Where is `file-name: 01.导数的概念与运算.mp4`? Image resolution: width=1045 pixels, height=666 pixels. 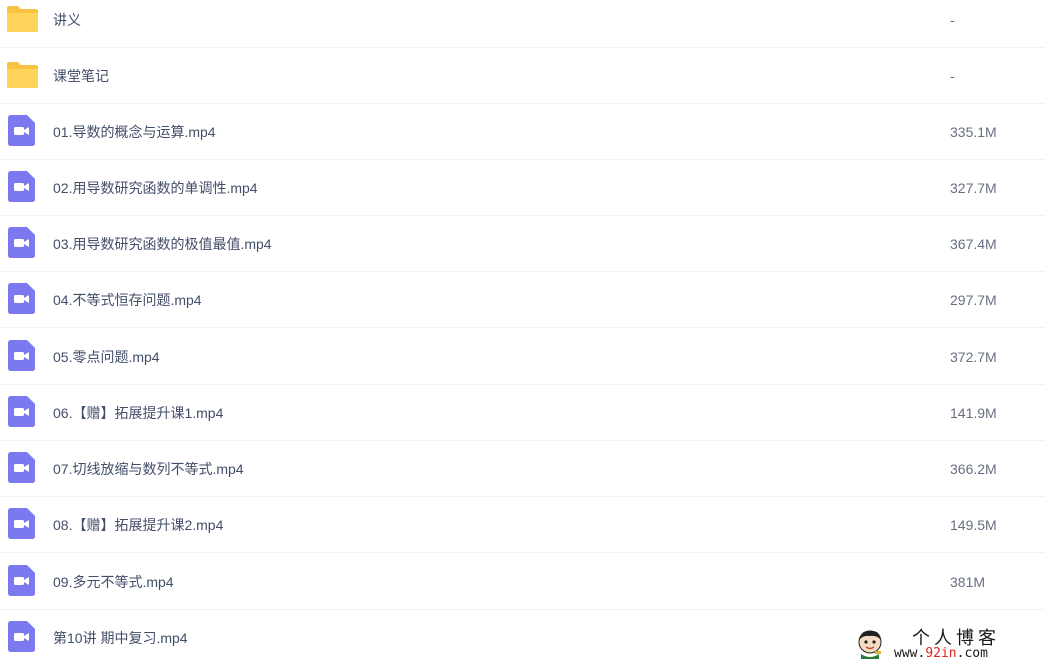 file-name: 01.导数的概念与运算.mp4 is located at coordinates (134, 132).